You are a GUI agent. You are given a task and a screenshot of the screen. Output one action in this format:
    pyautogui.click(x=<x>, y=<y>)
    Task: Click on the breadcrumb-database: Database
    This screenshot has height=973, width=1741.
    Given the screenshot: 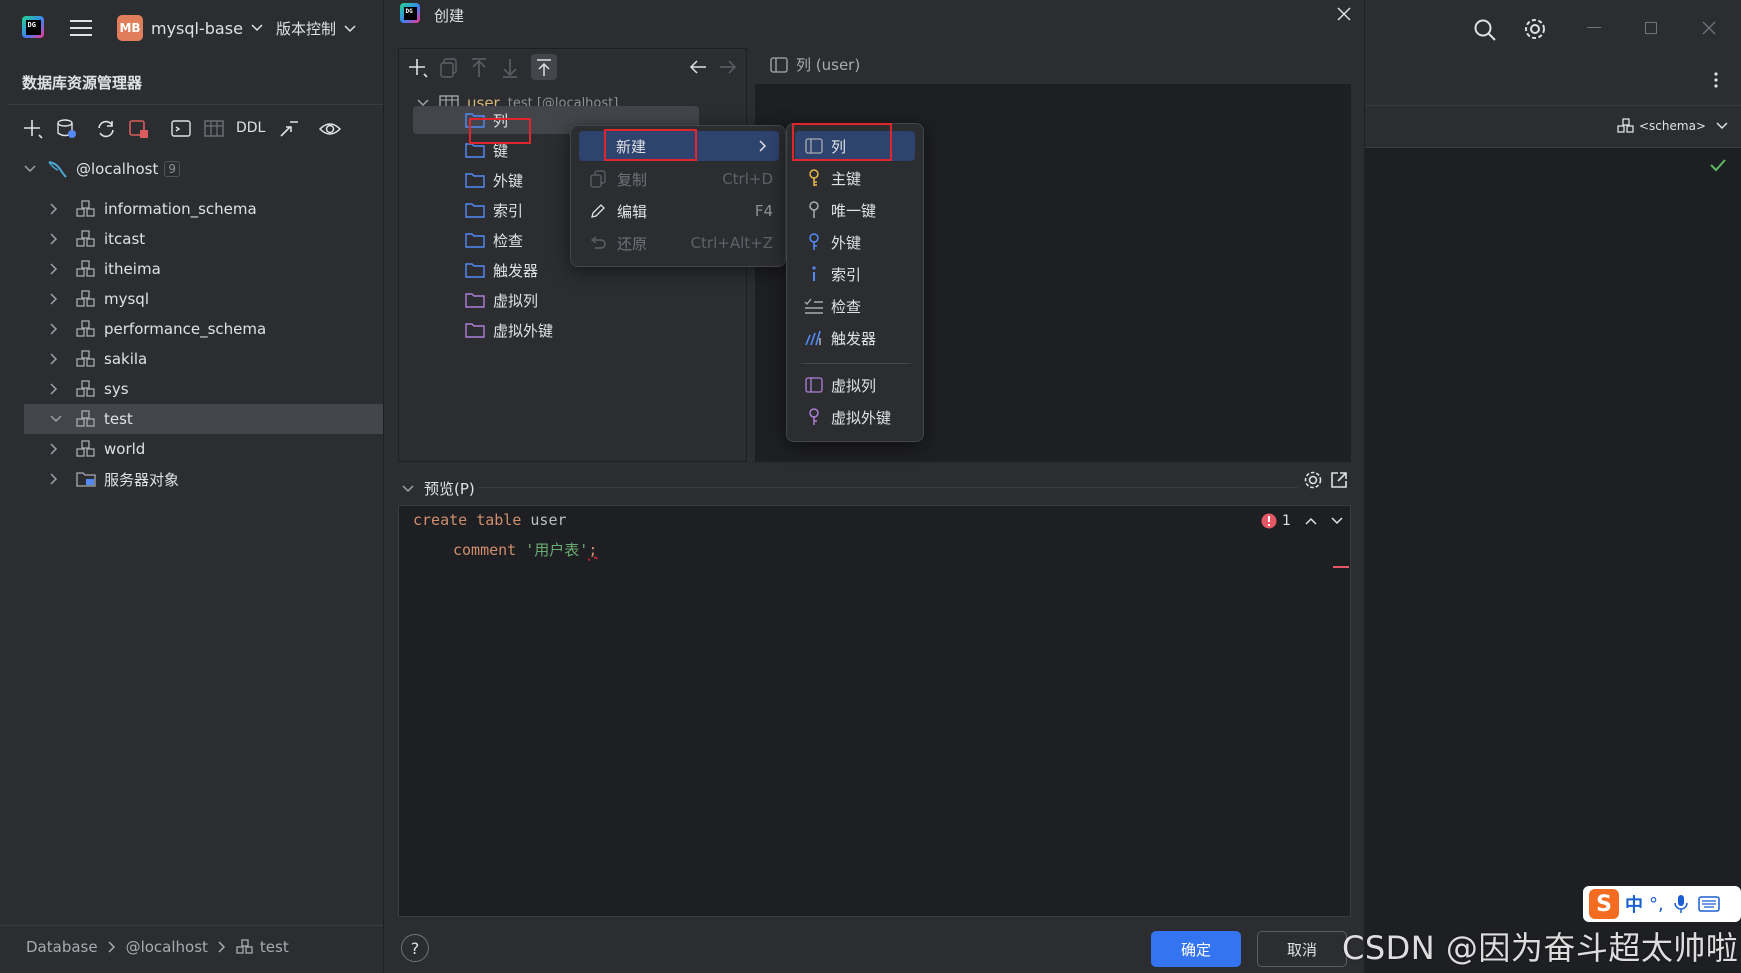 What is the action you would take?
    pyautogui.click(x=62, y=947)
    